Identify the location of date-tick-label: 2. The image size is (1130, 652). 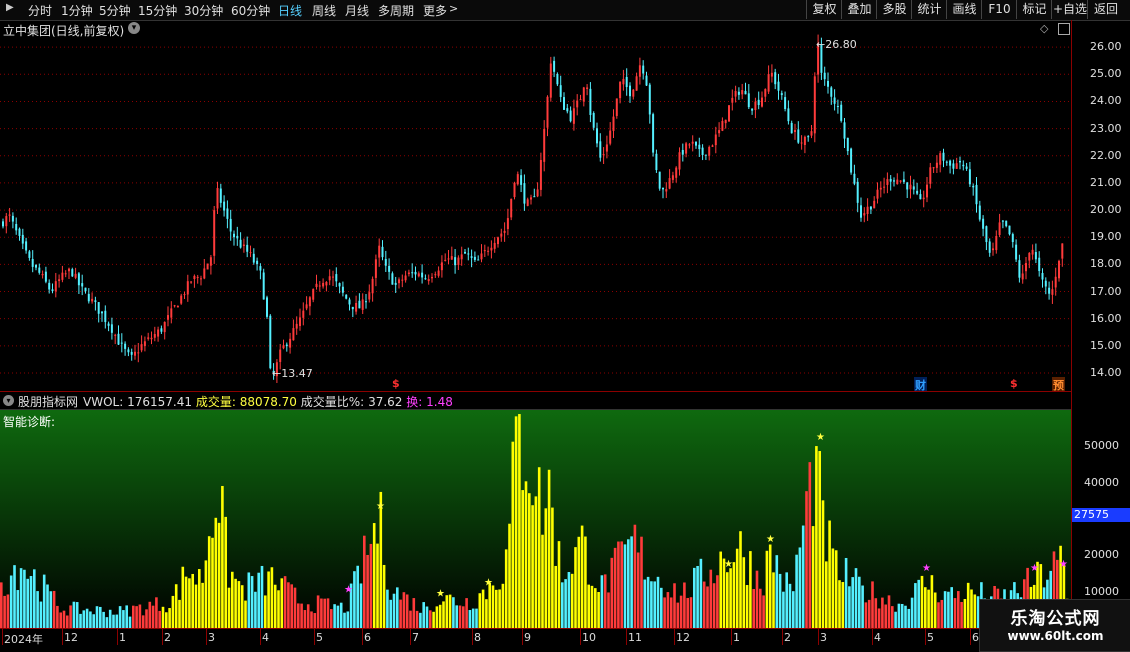
(167, 637).